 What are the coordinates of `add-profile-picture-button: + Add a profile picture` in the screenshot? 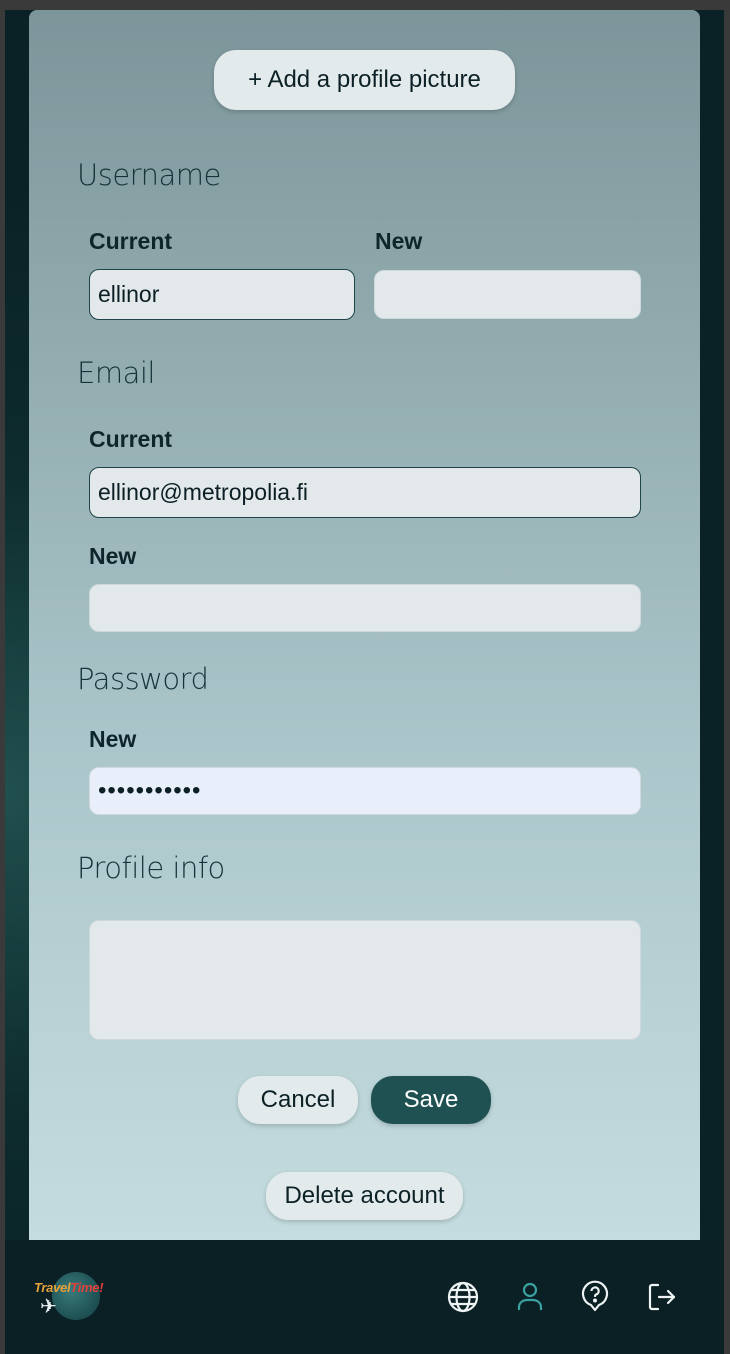 It's located at (364, 80).